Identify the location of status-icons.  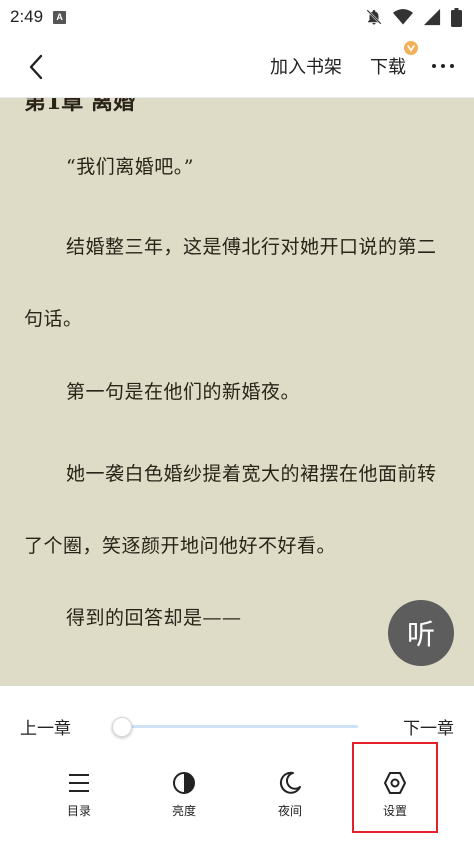
(413, 17).